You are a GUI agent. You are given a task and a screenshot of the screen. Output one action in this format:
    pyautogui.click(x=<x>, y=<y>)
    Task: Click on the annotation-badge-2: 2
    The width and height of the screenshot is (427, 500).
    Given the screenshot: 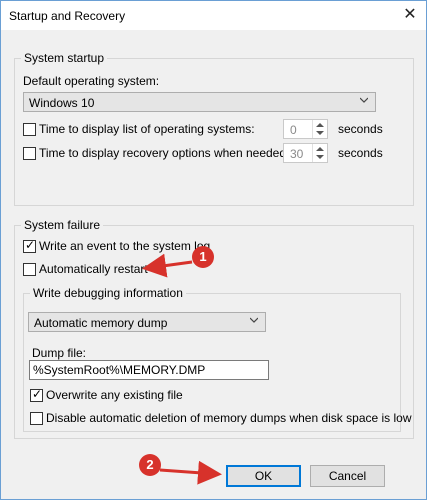 What is the action you would take?
    pyautogui.click(x=150, y=465)
    